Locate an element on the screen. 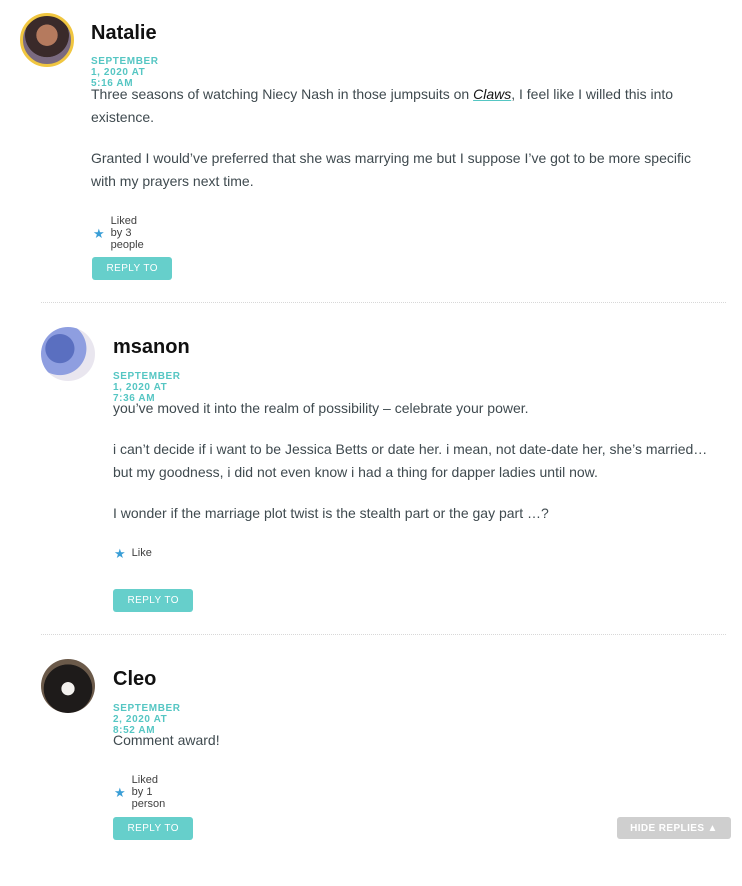 The width and height of the screenshot is (742, 886). claws-link: Claws is located at coordinates (492, 94).